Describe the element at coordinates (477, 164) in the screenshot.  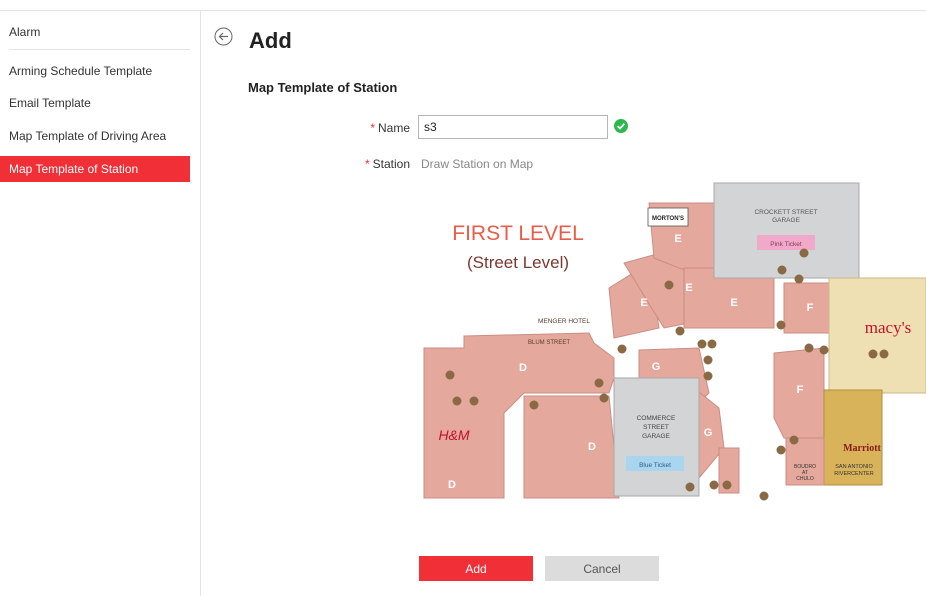
I see `station-hint: Draw Station on Map` at that location.